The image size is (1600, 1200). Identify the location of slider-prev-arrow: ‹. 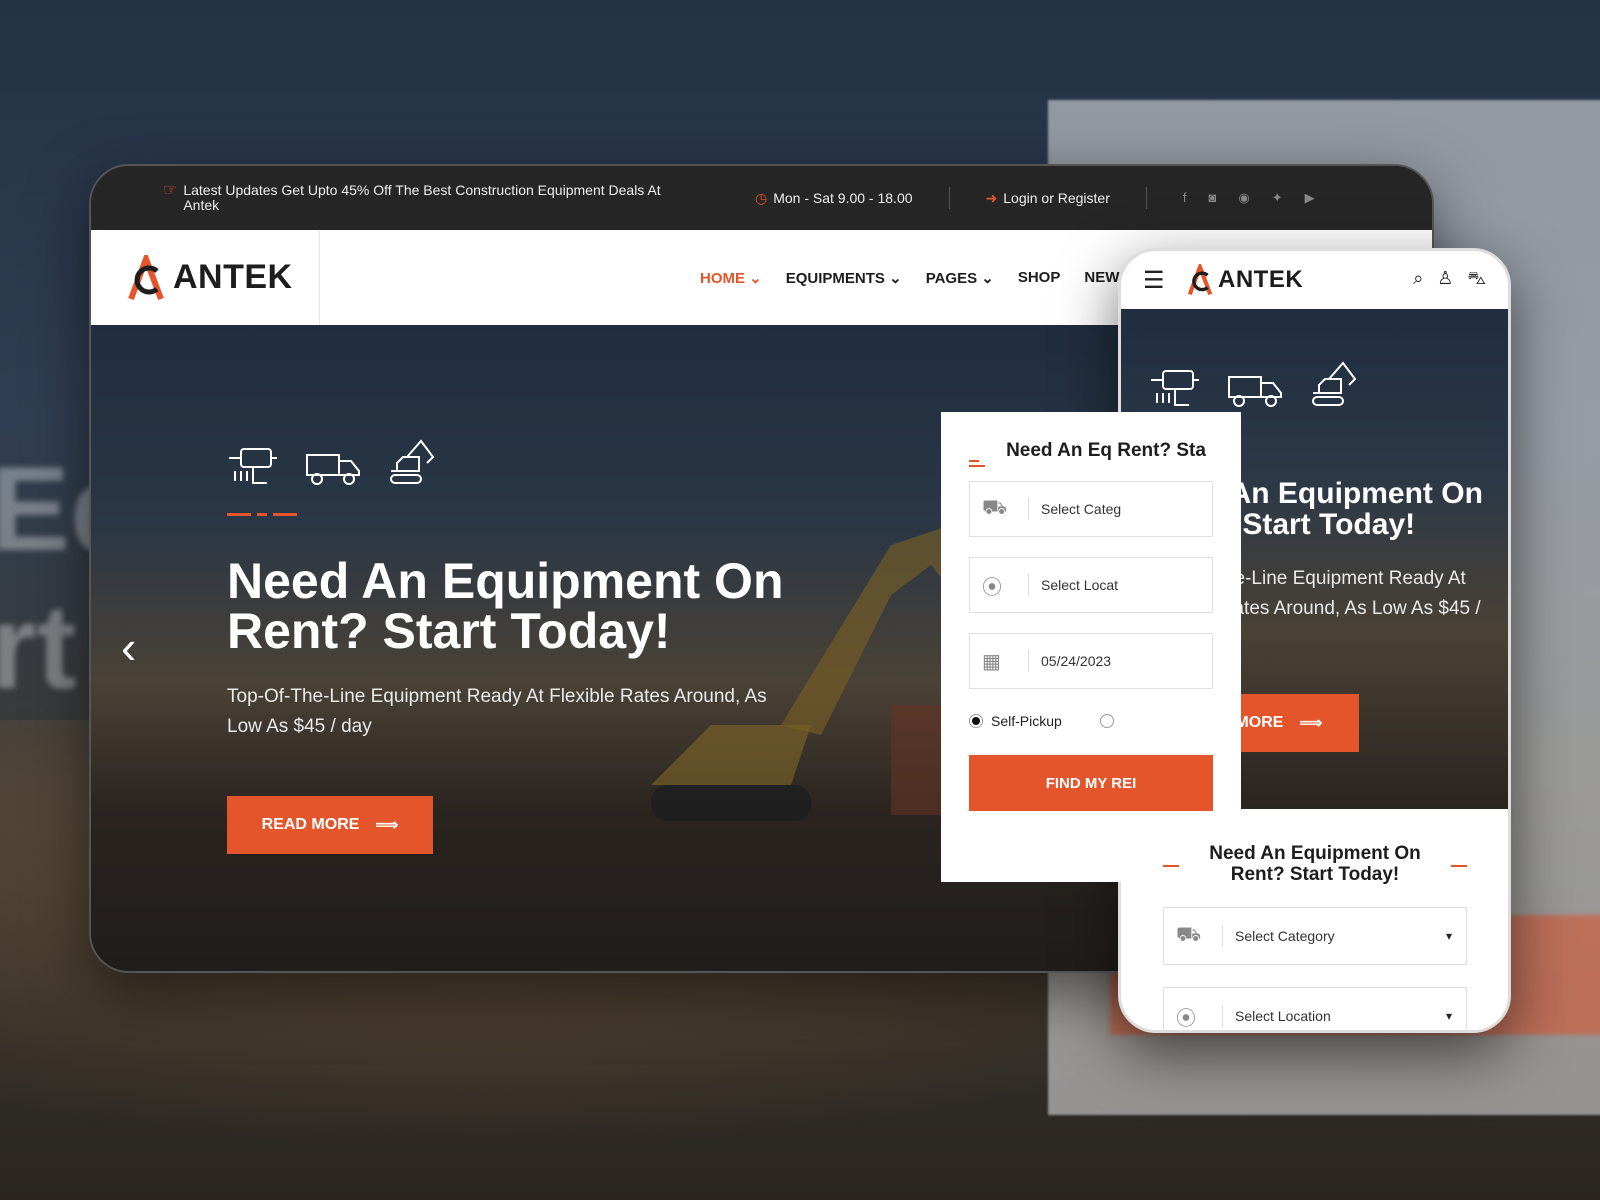
(128, 647).